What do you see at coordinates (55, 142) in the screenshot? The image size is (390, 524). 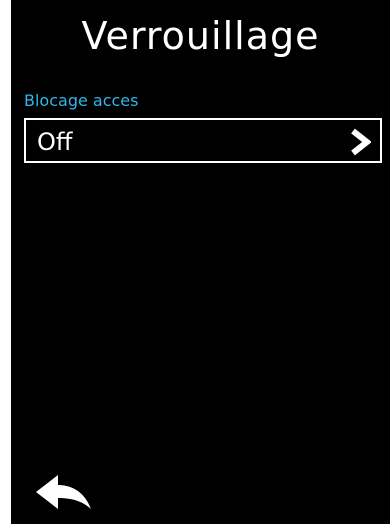 I see `access-lock-value: Off` at bounding box center [55, 142].